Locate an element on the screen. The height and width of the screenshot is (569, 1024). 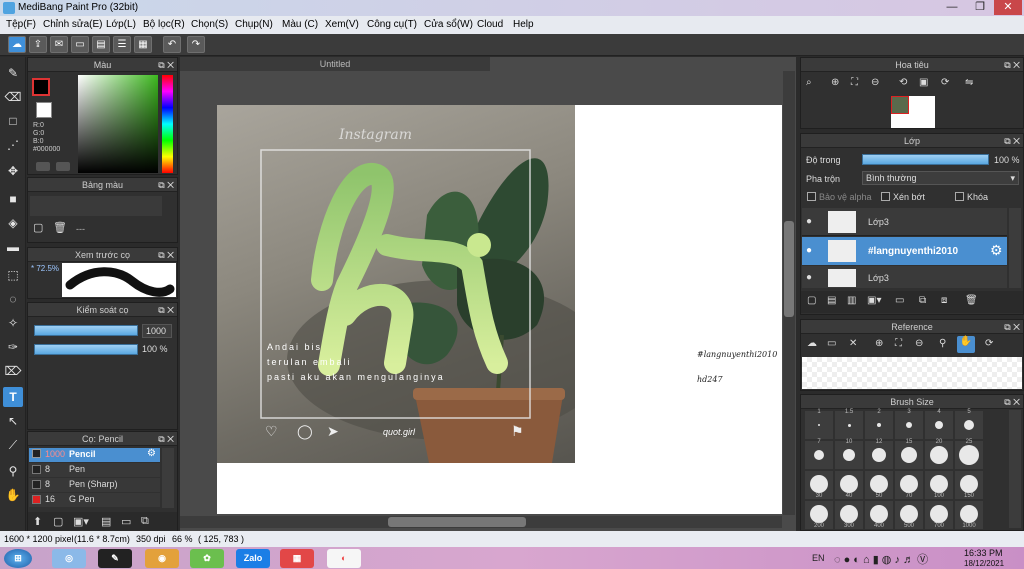
horizontal-scroll-thumb is located at coordinates (457, 522).